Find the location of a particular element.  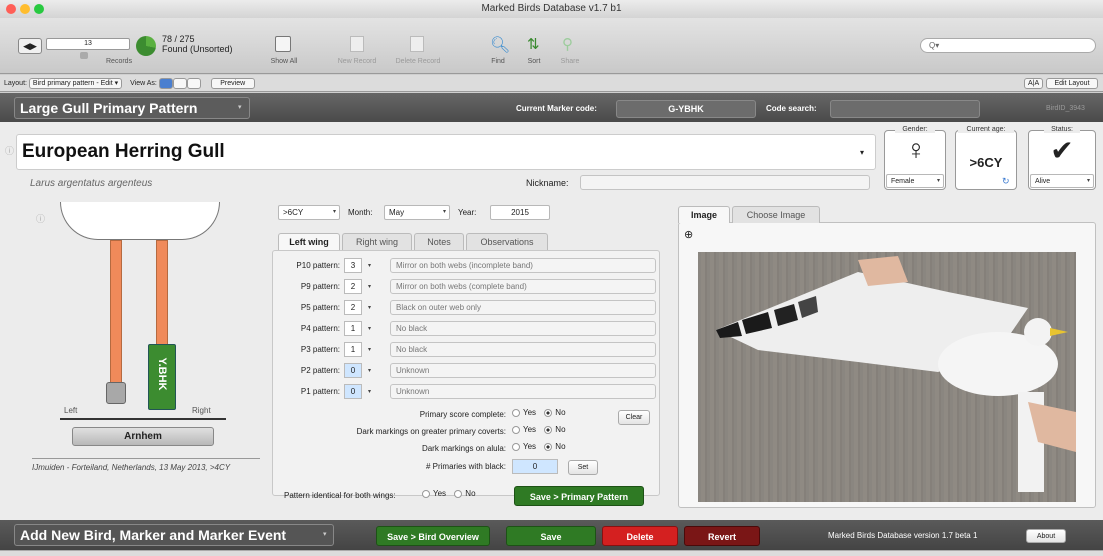

new-record-button: New Record is located at coordinates (357, 61).